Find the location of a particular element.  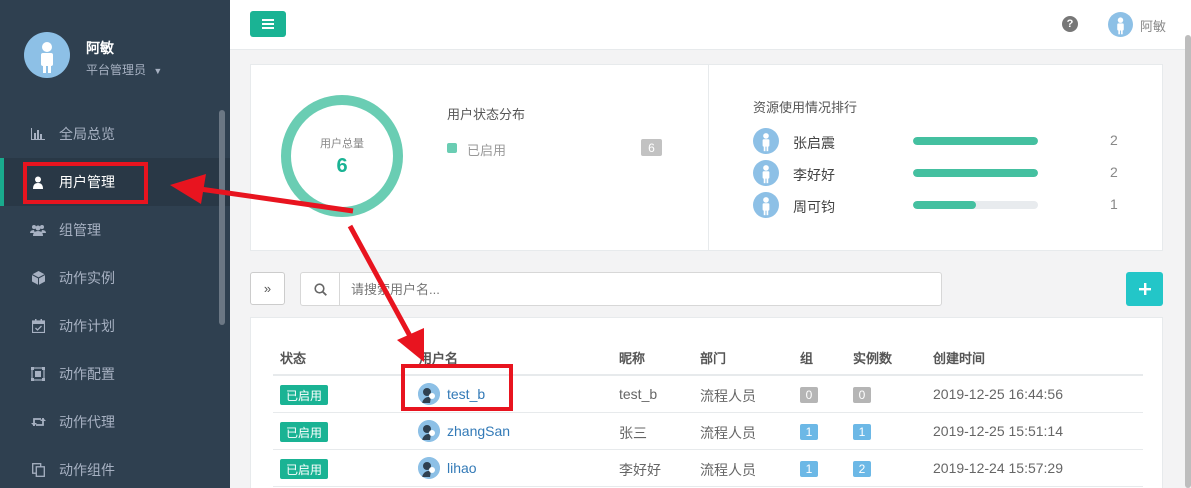

sidebar-item-label: 全局总览 is located at coordinates (87, 134).